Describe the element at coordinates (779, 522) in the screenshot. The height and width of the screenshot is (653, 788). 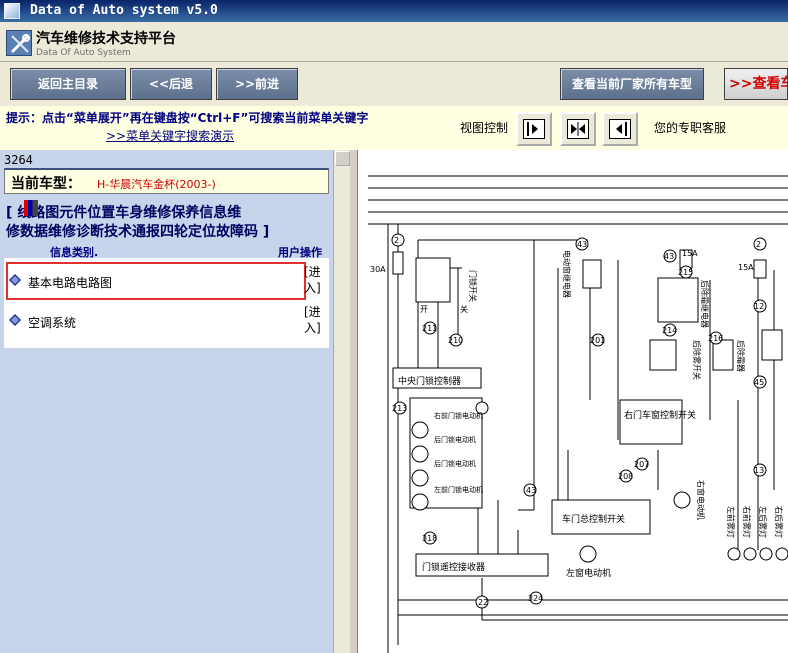
I see `fog-lamp-label: 右后雾灯` at that location.